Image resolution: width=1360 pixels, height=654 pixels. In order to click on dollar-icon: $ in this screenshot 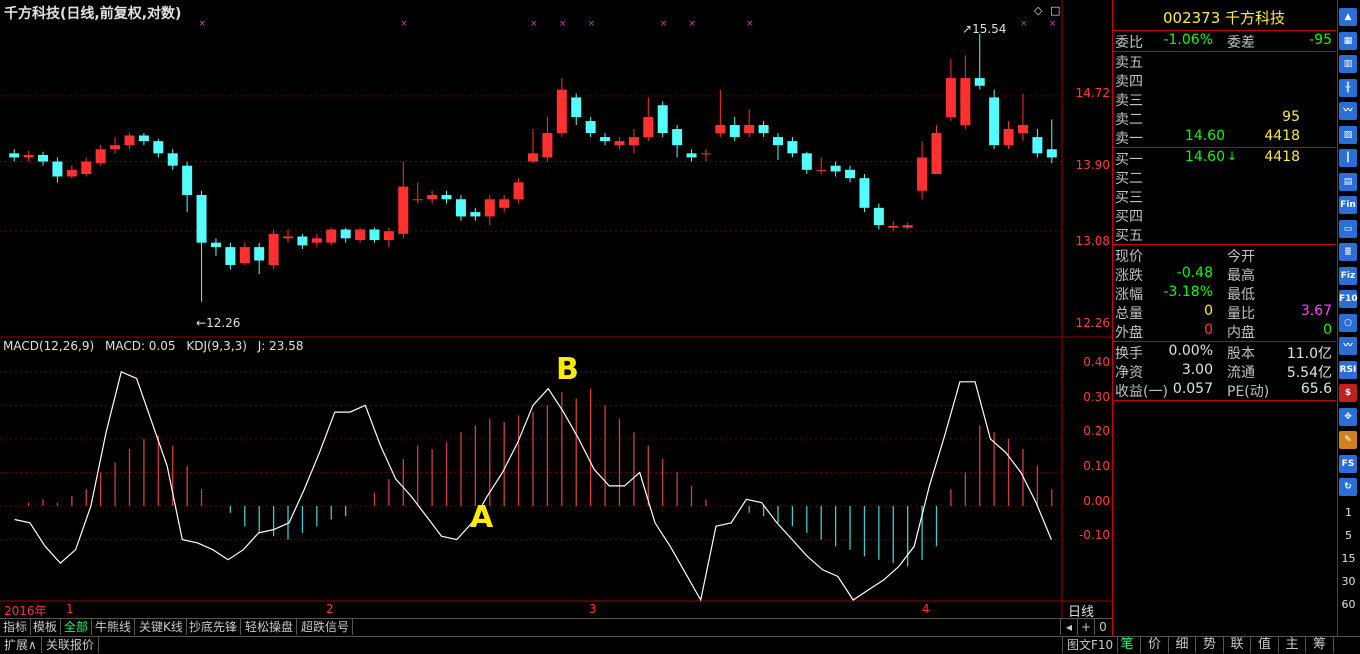, I will do `click(1348, 393)`.